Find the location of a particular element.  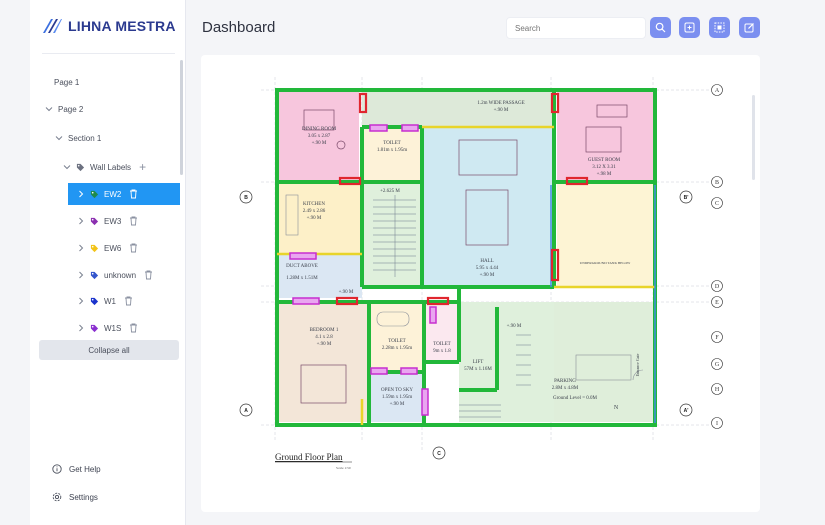

label-name: unknown is located at coordinates (120, 275).